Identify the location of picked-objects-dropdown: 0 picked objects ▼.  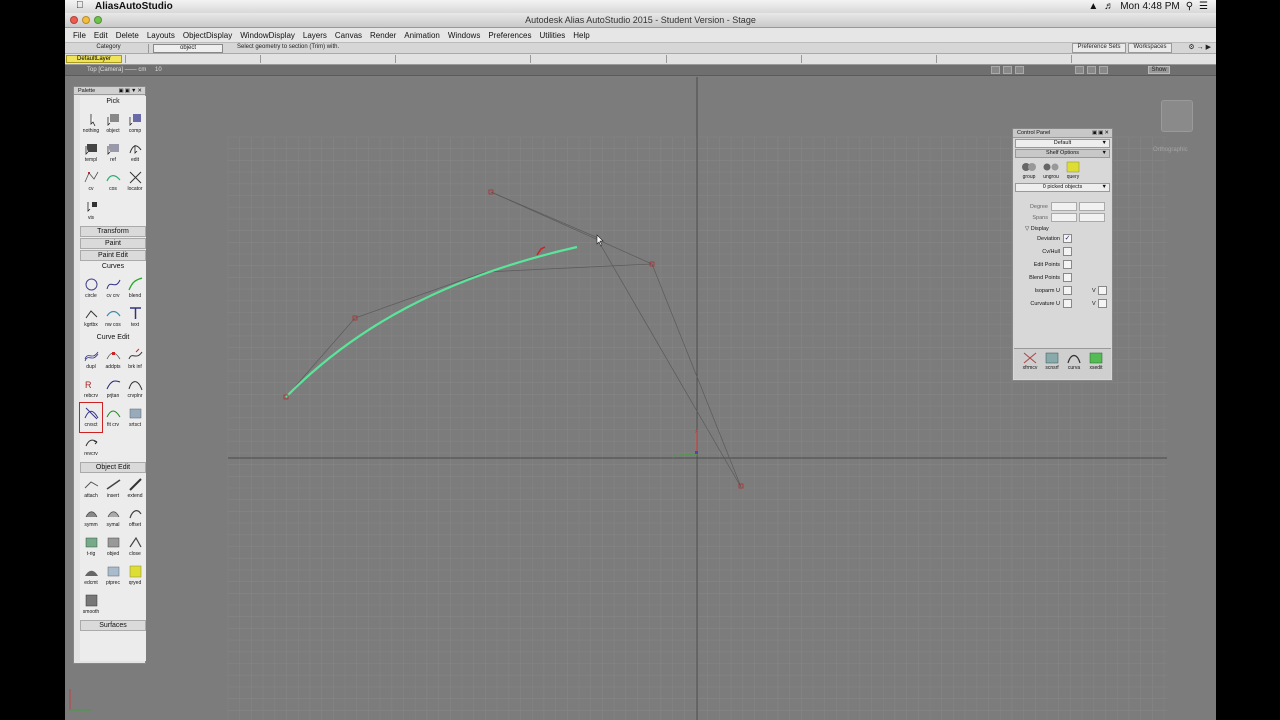
(1062, 187).